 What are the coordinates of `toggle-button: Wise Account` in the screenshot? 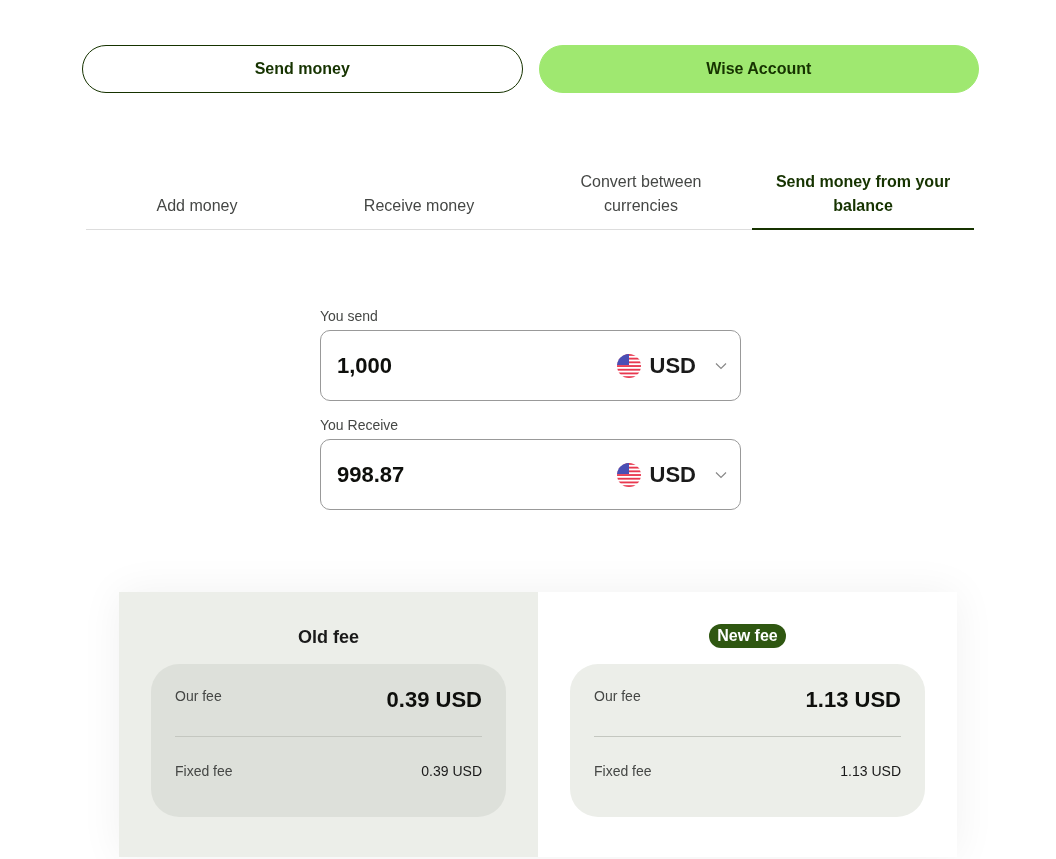 It's located at (758, 69).